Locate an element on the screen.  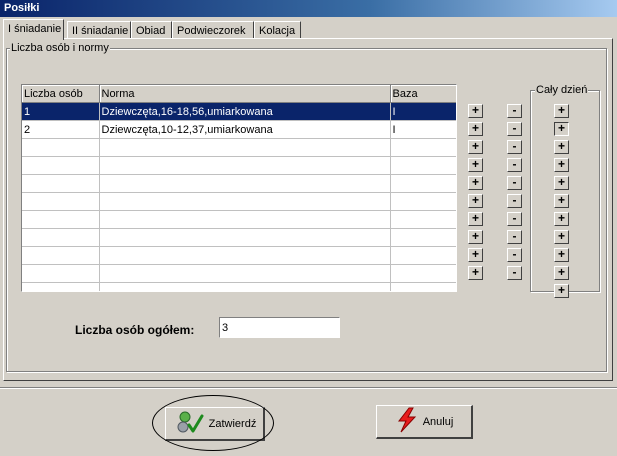
tab-second-breakfast: II śniadanie is located at coordinates (99, 30).